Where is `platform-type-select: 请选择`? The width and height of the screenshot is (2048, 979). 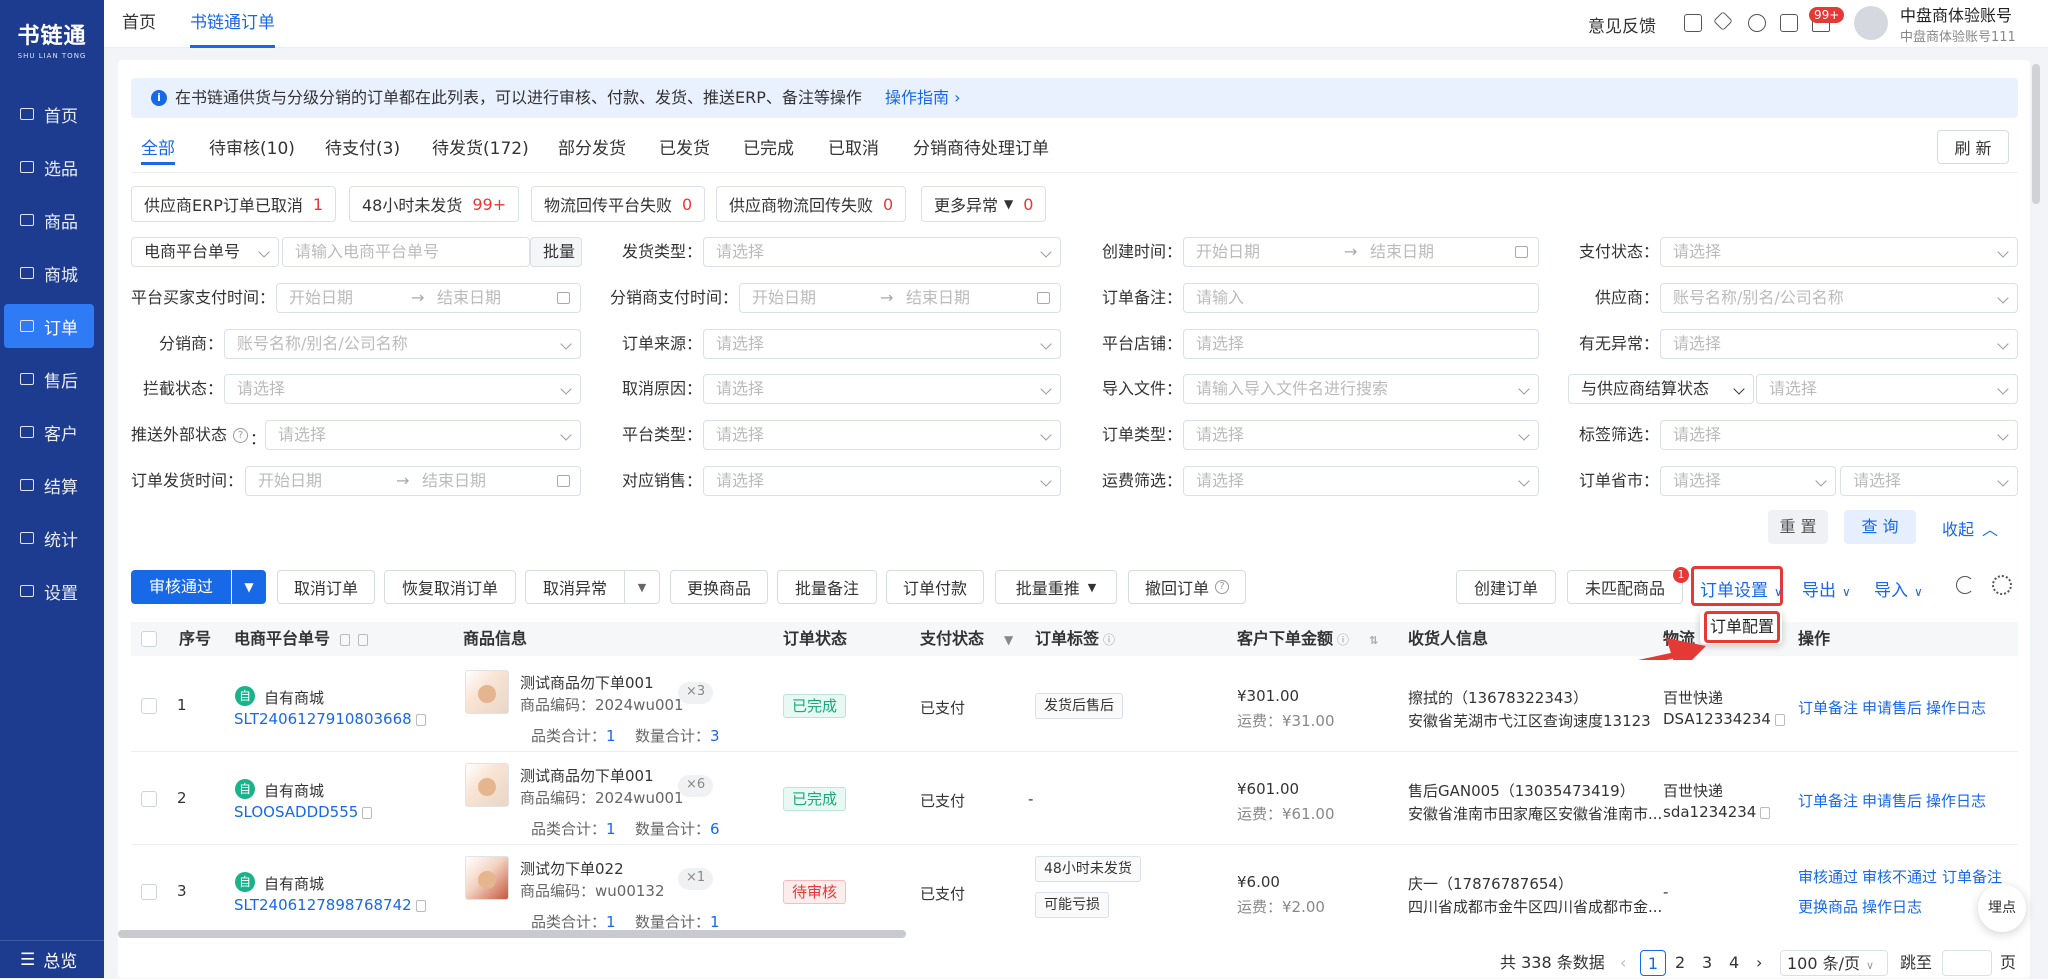
platform-type-select: 请选择 is located at coordinates (882, 435).